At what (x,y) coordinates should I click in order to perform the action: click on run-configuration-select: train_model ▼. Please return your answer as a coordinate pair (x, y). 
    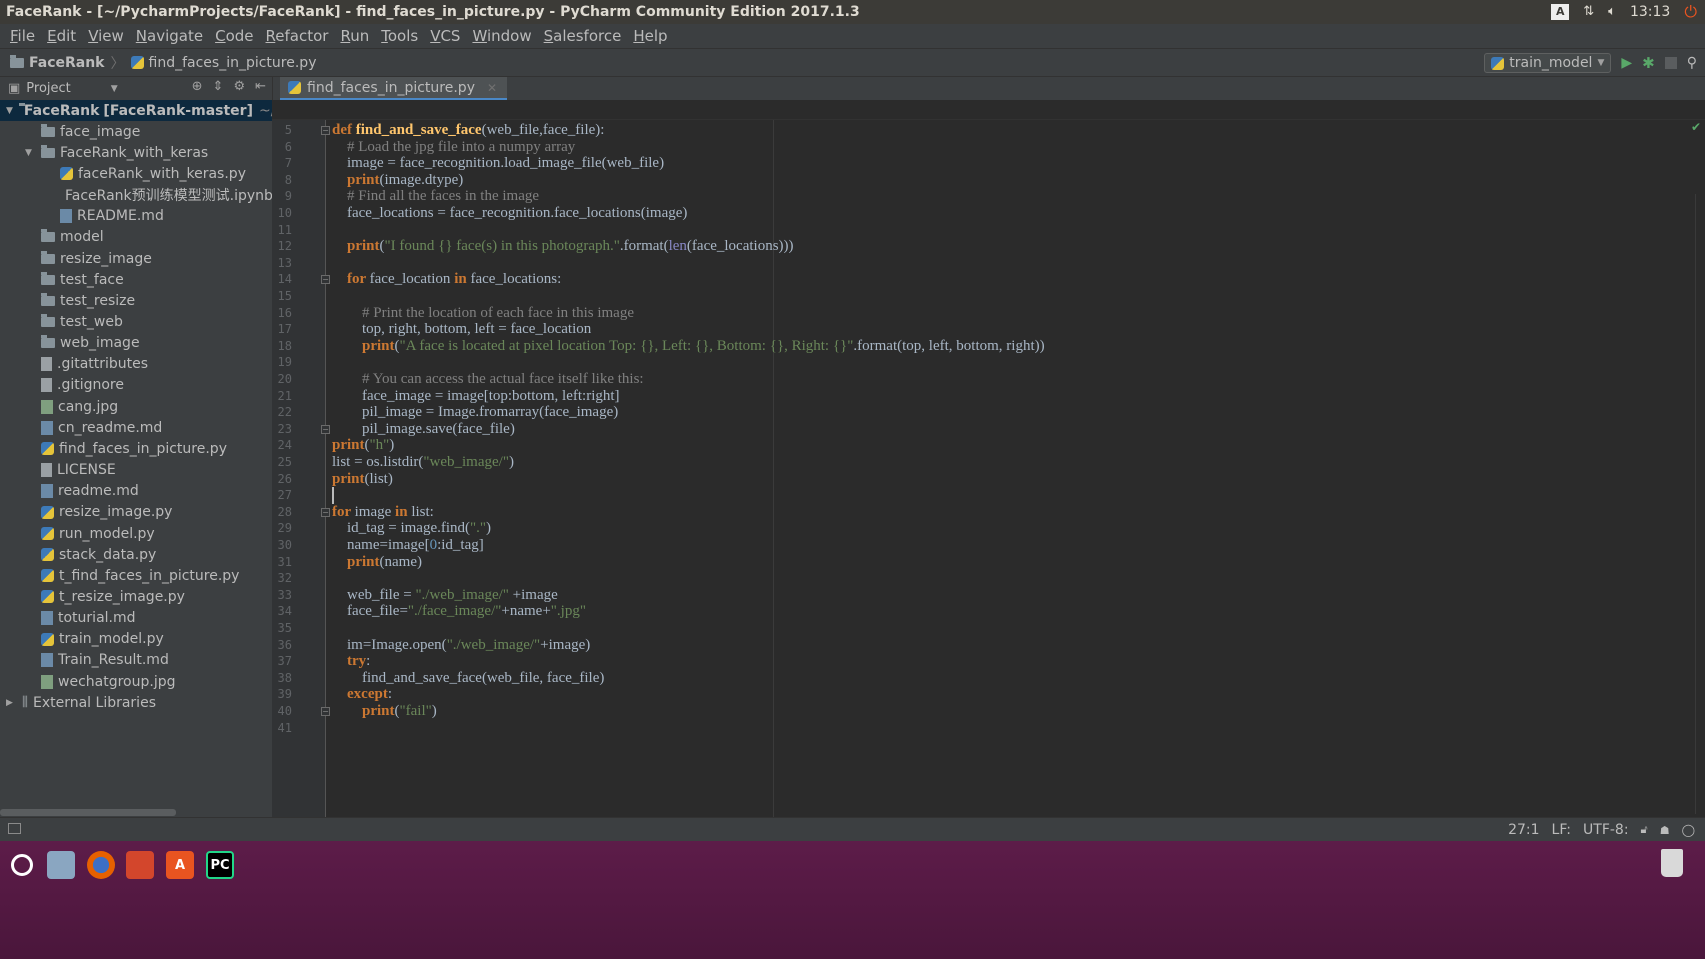
    Looking at the image, I should click on (1548, 63).